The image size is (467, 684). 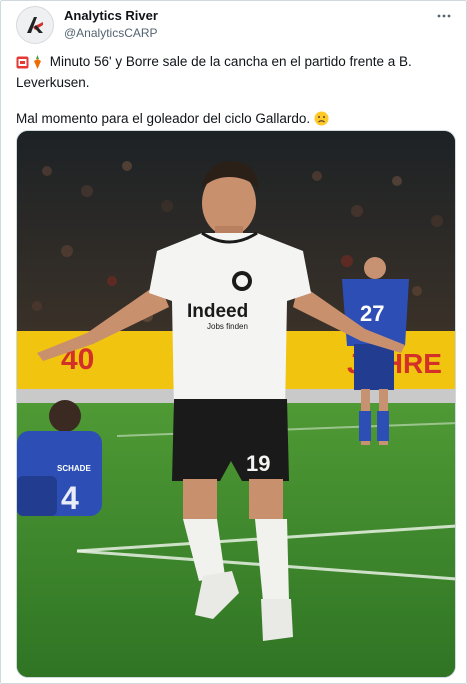 What do you see at coordinates (22, 65) in the screenshot?
I see `stadium-icon` at bounding box center [22, 65].